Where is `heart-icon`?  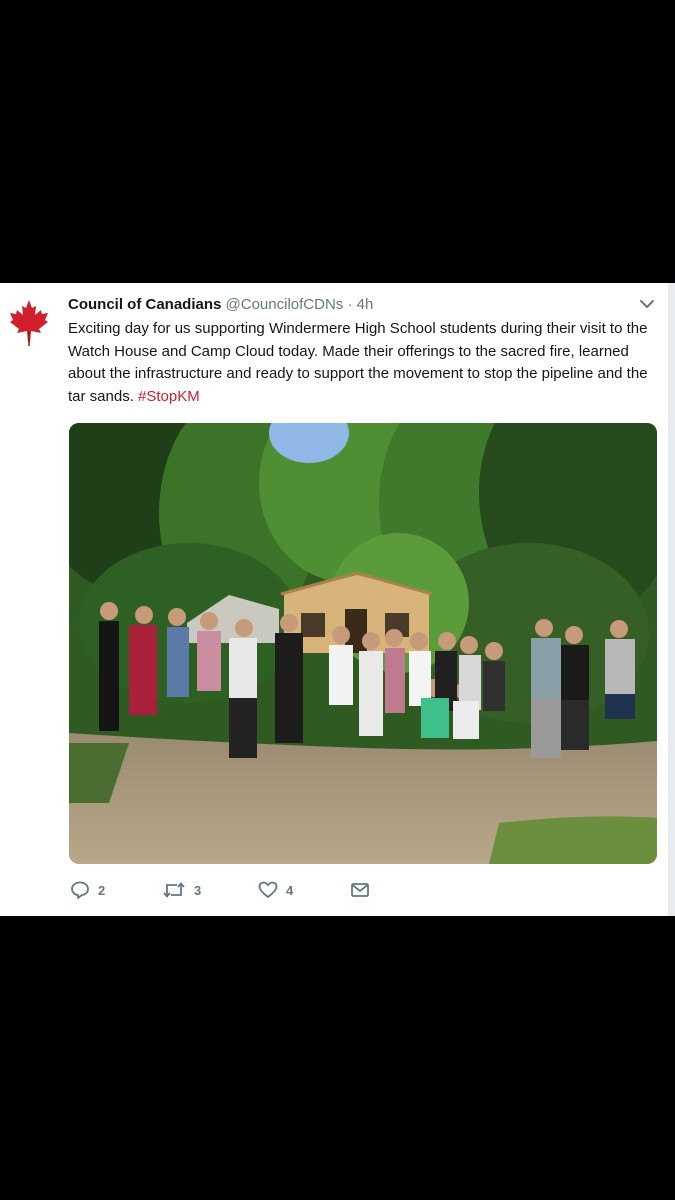 heart-icon is located at coordinates (268, 889).